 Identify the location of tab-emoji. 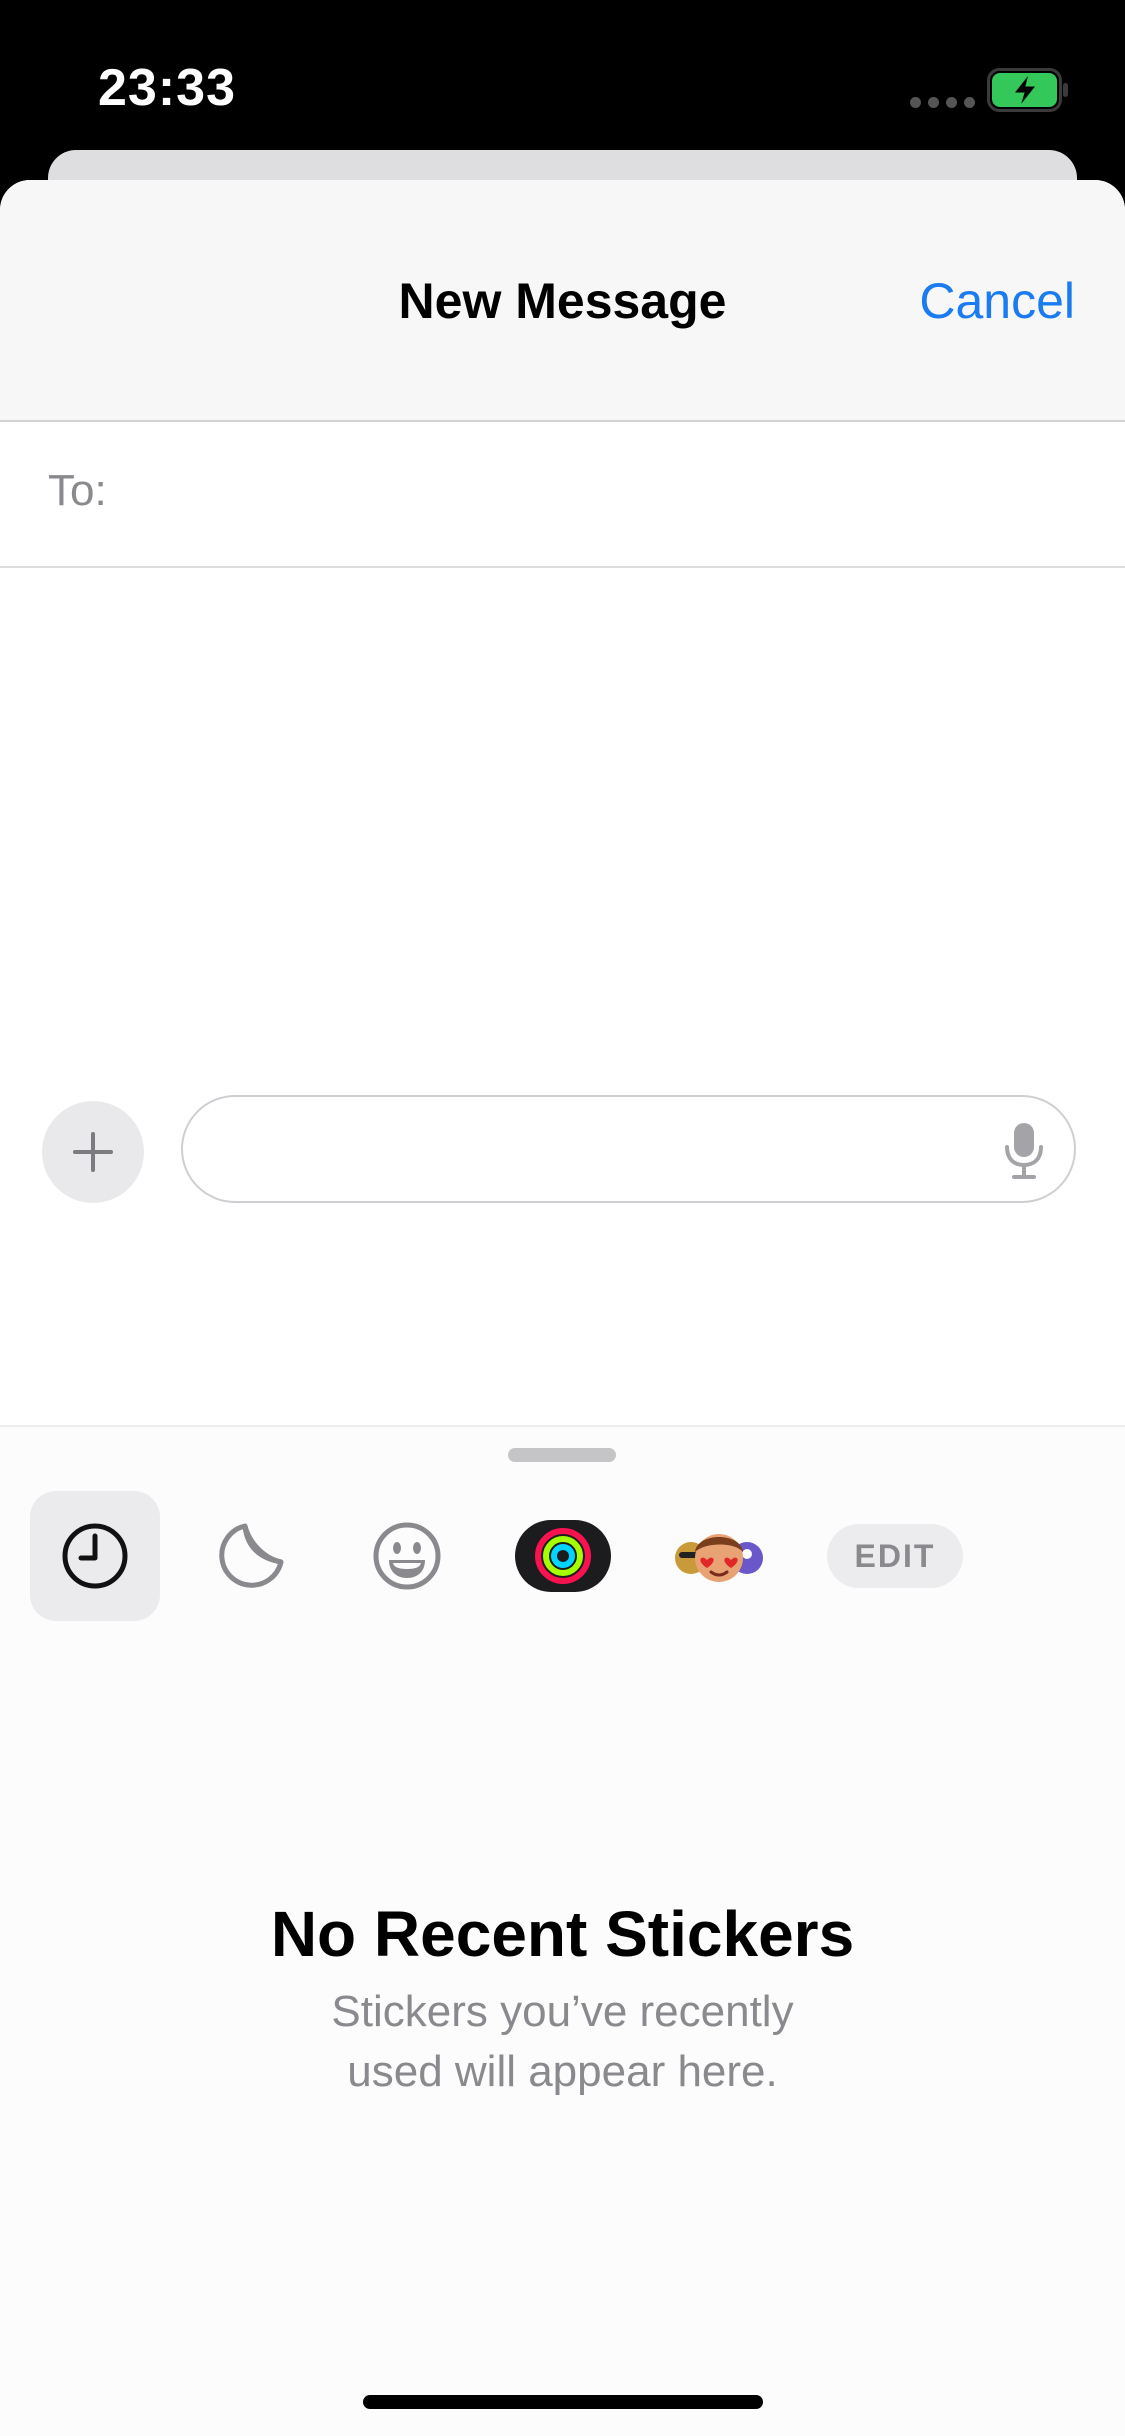
(407, 1556).